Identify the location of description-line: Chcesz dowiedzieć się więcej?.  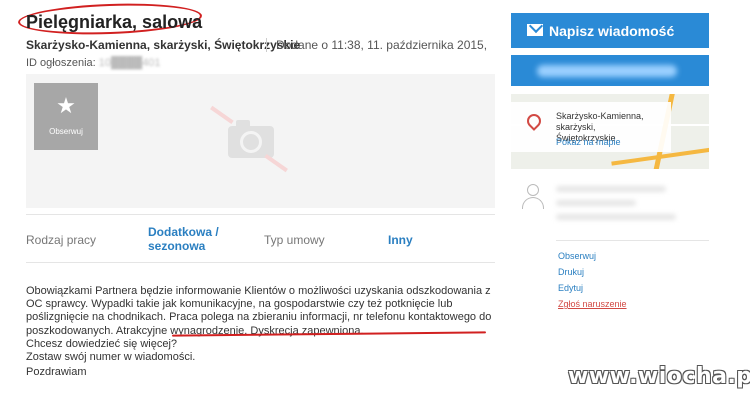
(102, 343).